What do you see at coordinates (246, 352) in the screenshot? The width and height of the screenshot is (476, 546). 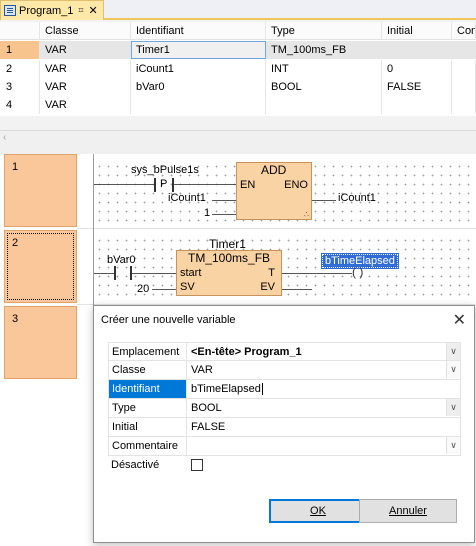 I see `emplacement-value: <En-tête> Program_1` at bounding box center [246, 352].